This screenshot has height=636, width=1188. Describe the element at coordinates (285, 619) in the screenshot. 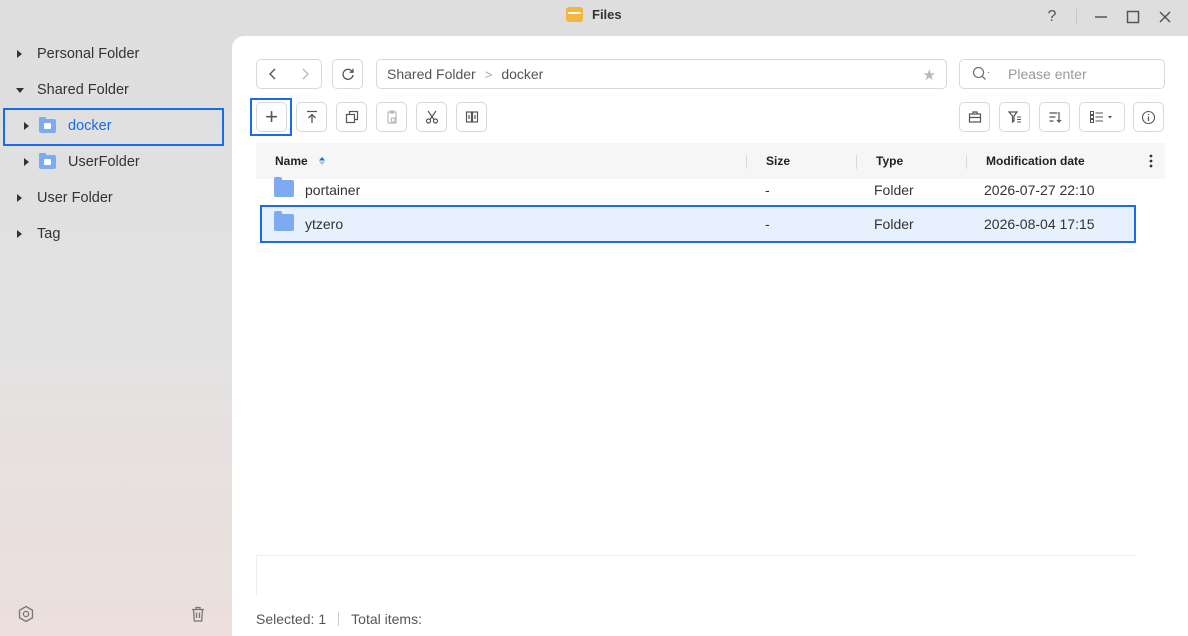

I see `selected-label: Selected:` at that location.